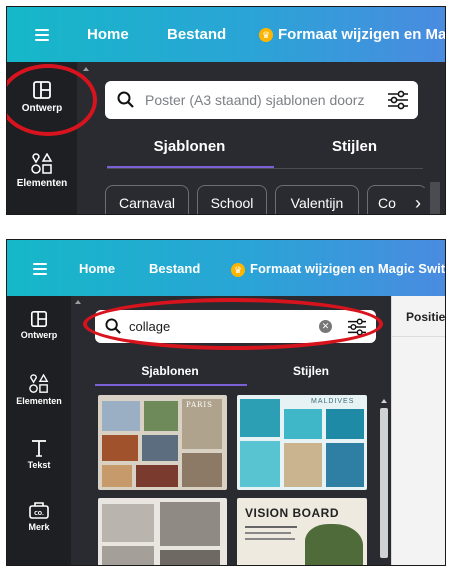 This screenshot has width=460, height=573. What do you see at coordinates (302, 531) in the screenshot?
I see `template-thumbnail-vision-board: VISION BOARD` at bounding box center [302, 531].